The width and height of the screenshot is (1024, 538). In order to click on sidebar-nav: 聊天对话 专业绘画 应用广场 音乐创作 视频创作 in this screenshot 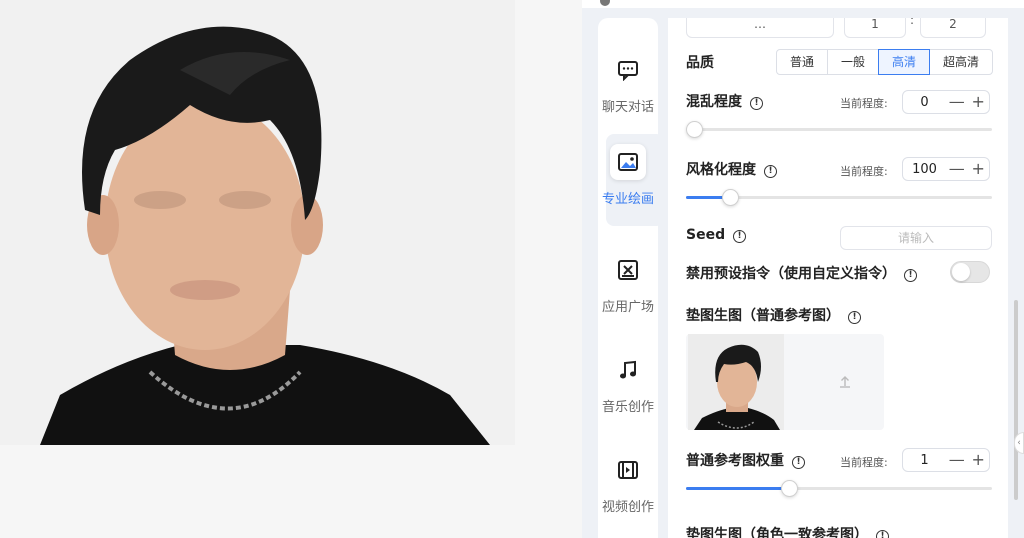, I will do `click(631, 278)`.